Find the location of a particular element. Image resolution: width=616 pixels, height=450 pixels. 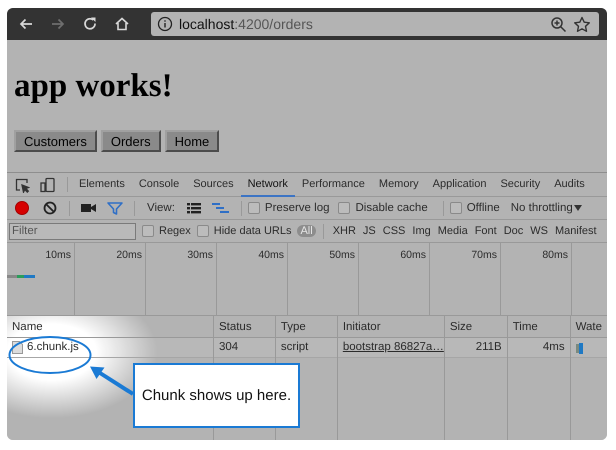

type-filter: Doc is located at coordinates (513, 231).